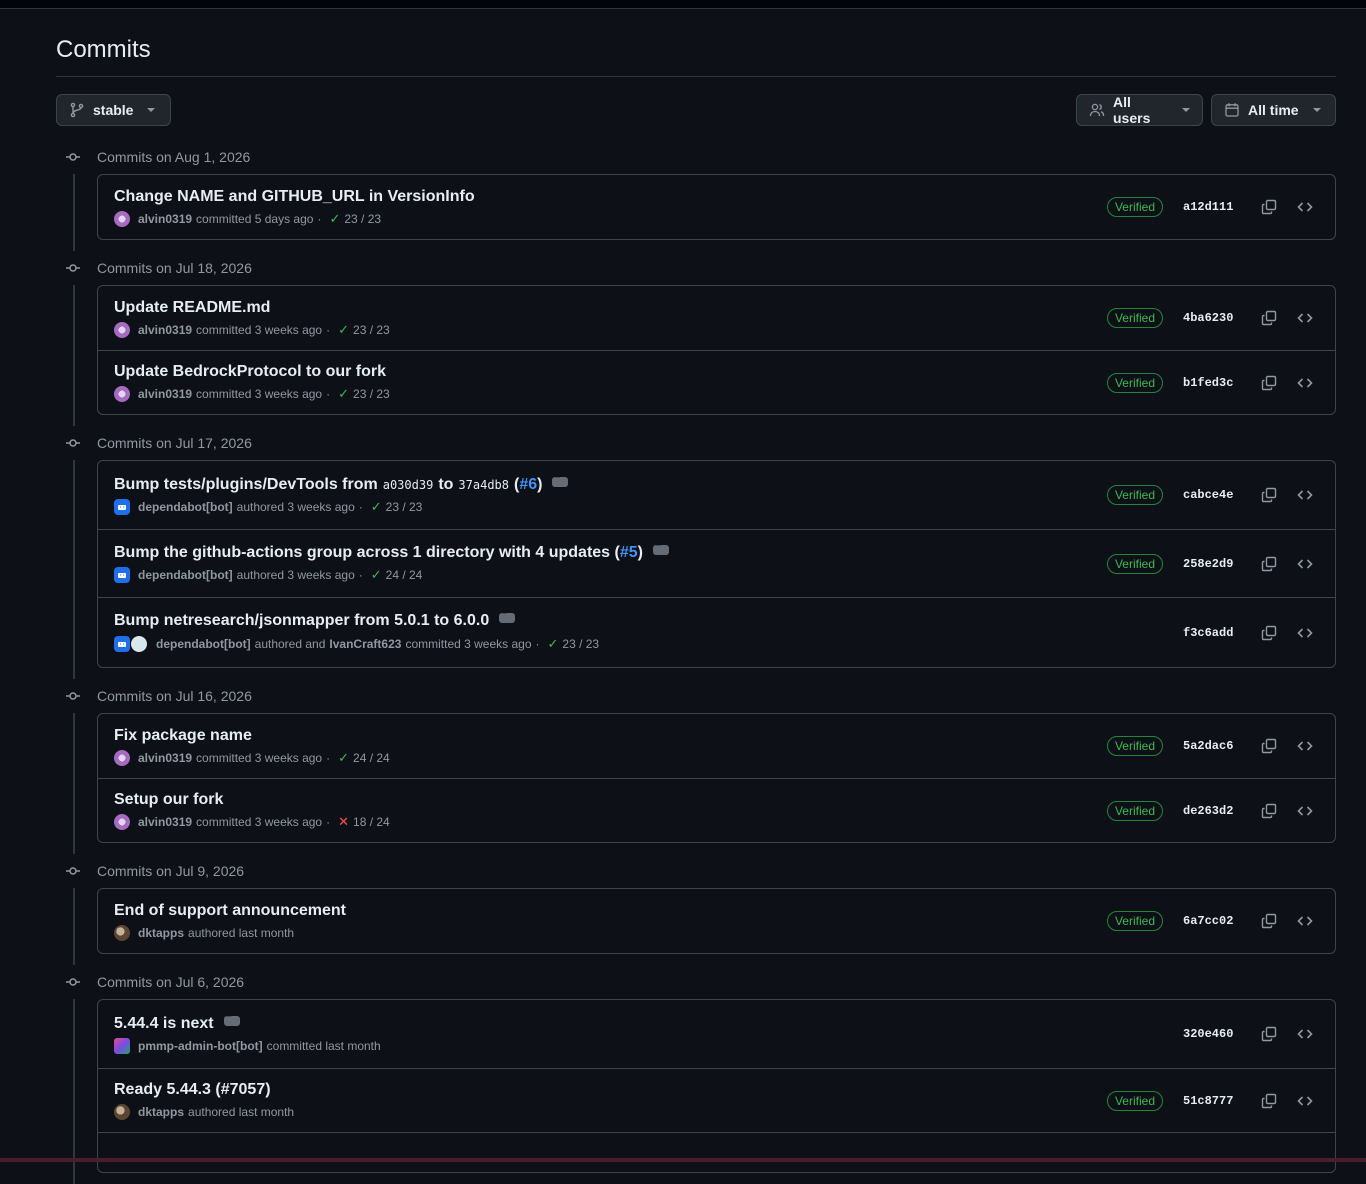 This screenshot has height=1184, width=1366. I want to click on time-filter-button: All time, so click(1273, 110).